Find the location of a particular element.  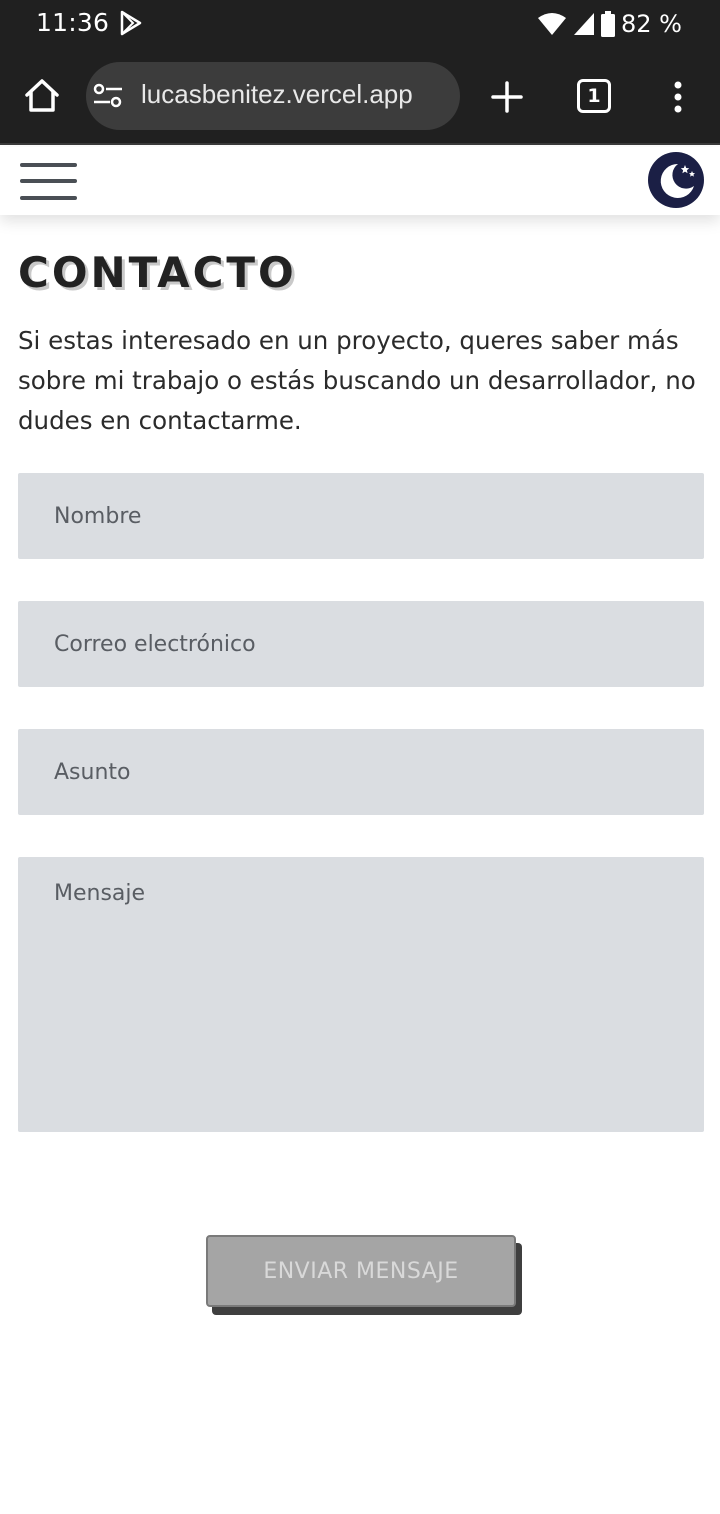

tabs-icon: 1 is located at coordinates (594, 96).